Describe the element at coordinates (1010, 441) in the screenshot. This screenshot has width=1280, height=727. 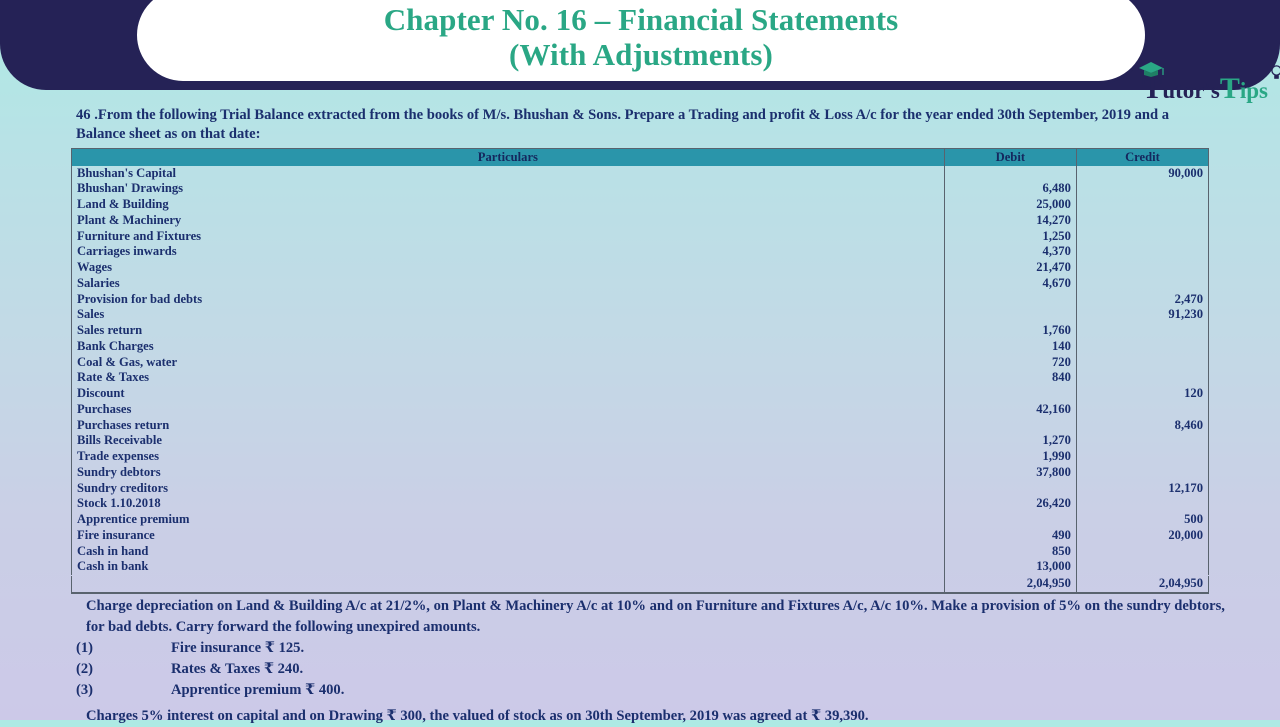
I see `cell-debit: 1,270` at that location.